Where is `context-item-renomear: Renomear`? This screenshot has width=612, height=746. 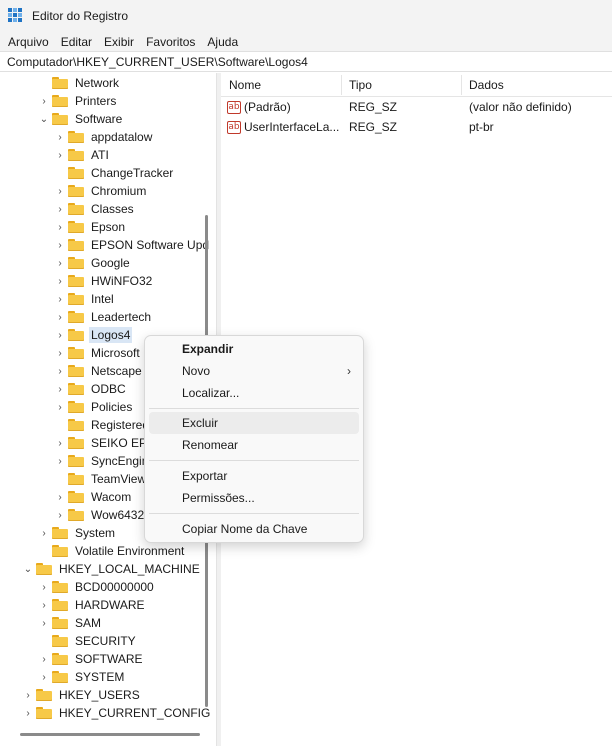 context-item-renomear: Renomear is located at coordinates (254, 445).